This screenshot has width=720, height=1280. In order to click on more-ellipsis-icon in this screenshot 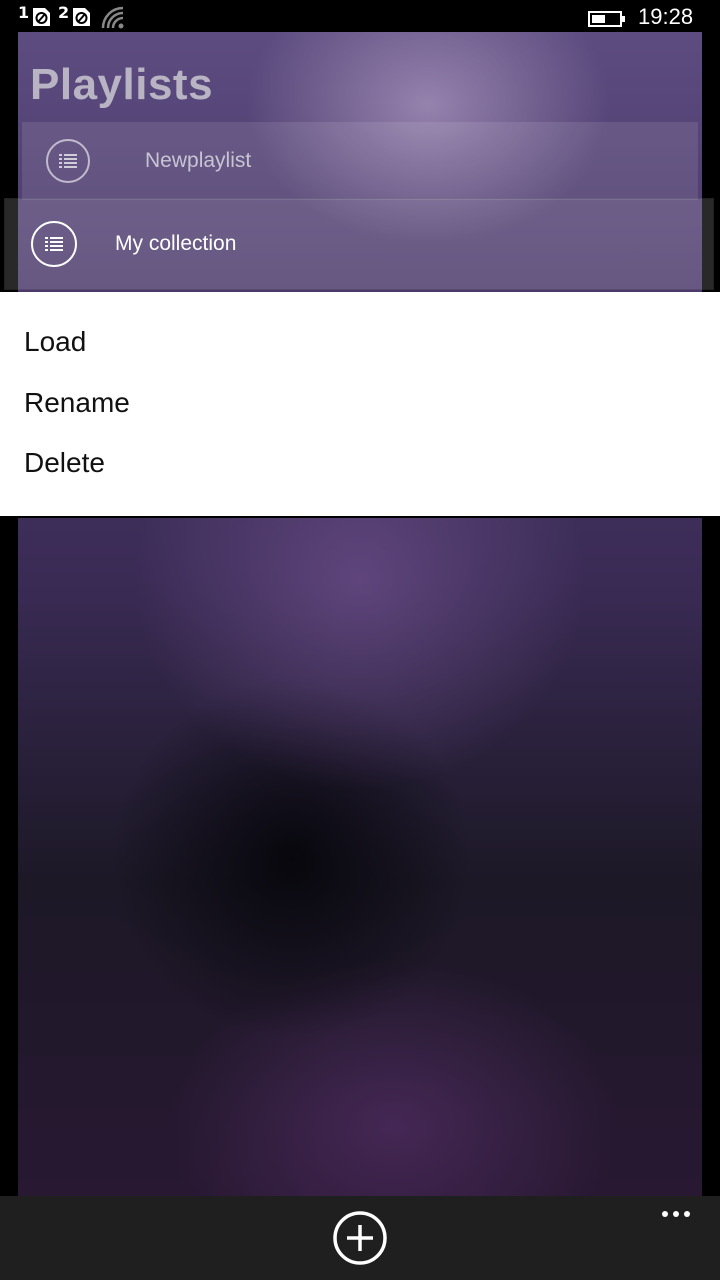, I will do `click(676, 1214)`.